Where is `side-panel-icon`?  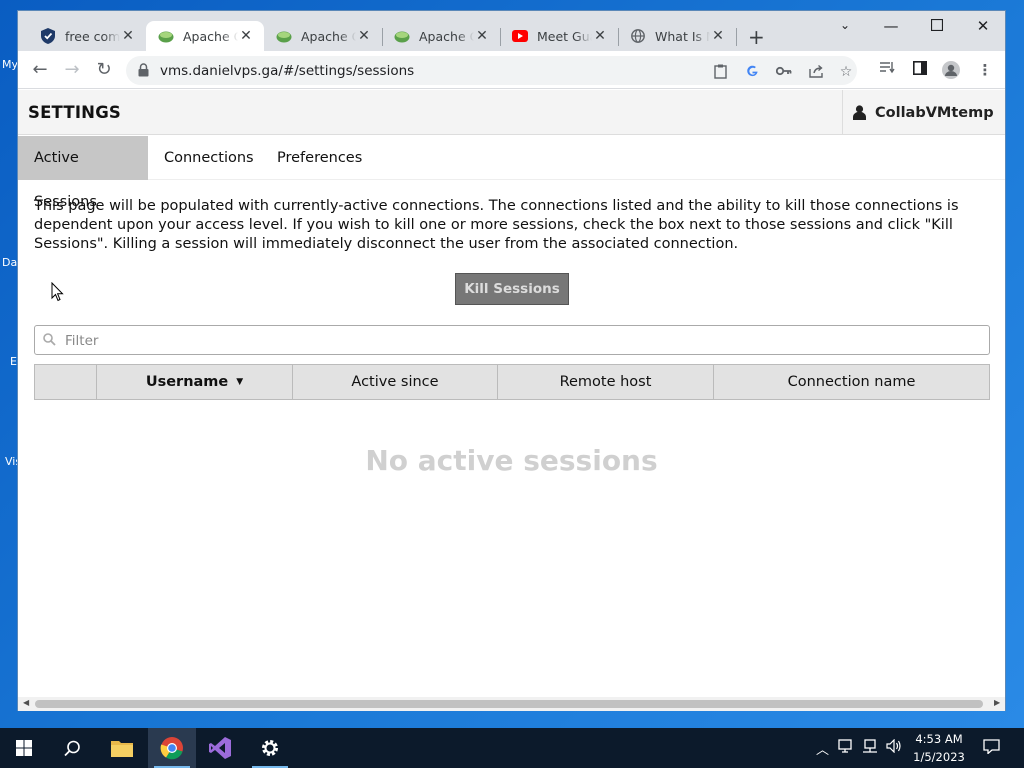 side-panel-icon is located at coordinates (920, 70).